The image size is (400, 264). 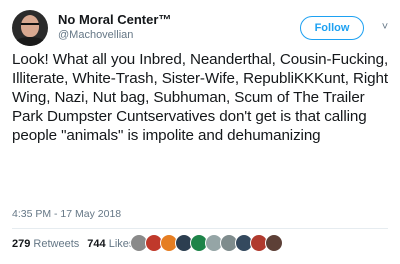 What do you see at coordinates (96, 244) in the screenshot?
I see `likes-count: 744` at bounding box center [96, 244].